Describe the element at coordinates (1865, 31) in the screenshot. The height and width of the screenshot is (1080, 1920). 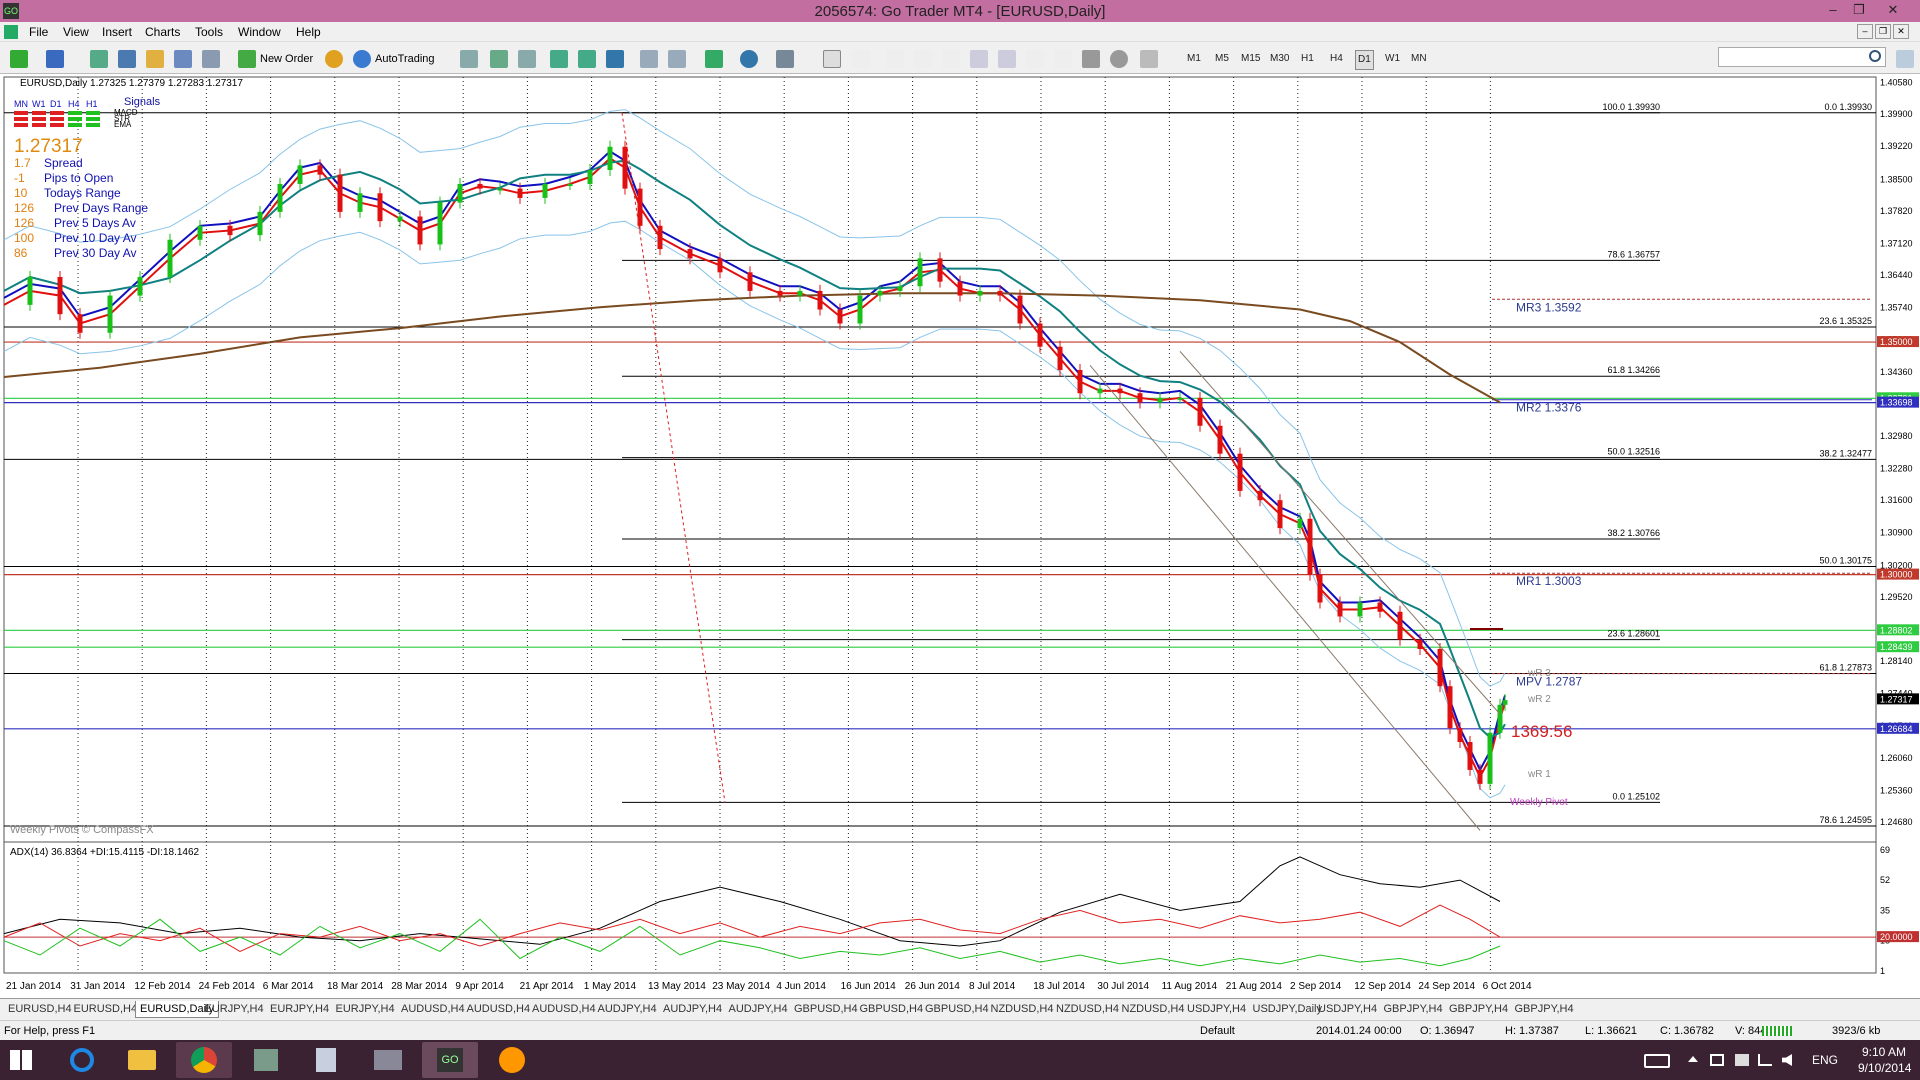
I see `mdi-minimize-button: –` at that location.